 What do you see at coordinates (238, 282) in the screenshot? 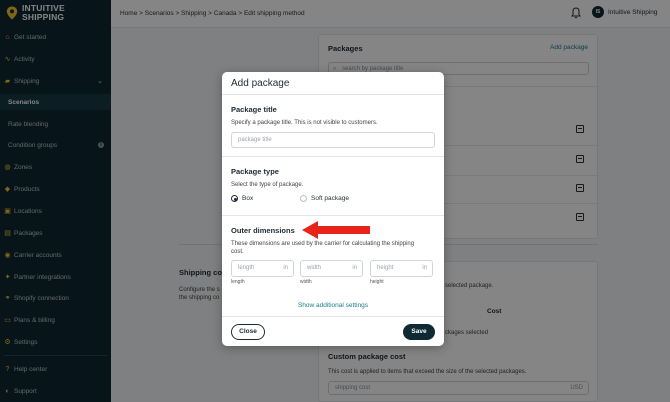
I see `length-caption: length` at bounding box center [238, 282].